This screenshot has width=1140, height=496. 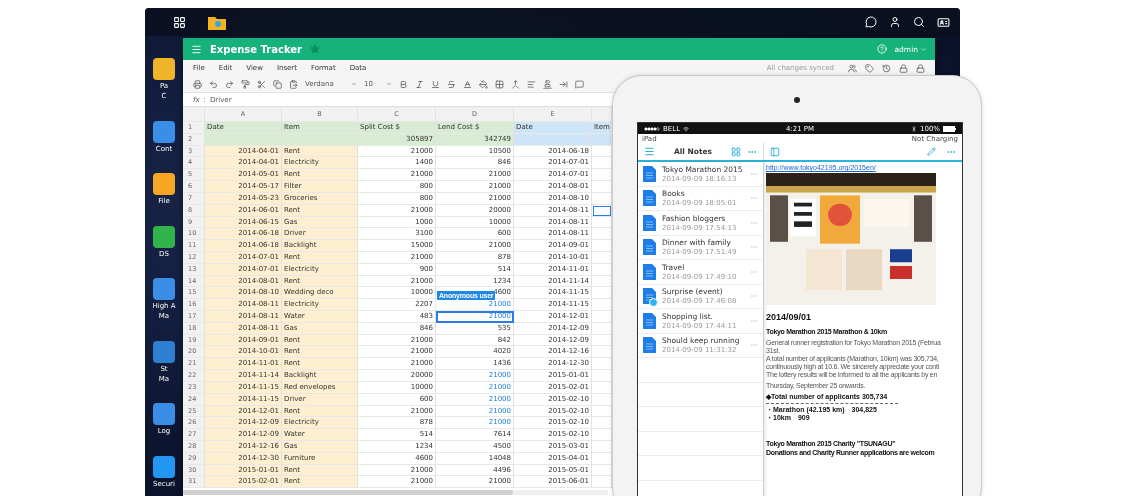 I want to click on battery-icon, so click(x=949, y=128).